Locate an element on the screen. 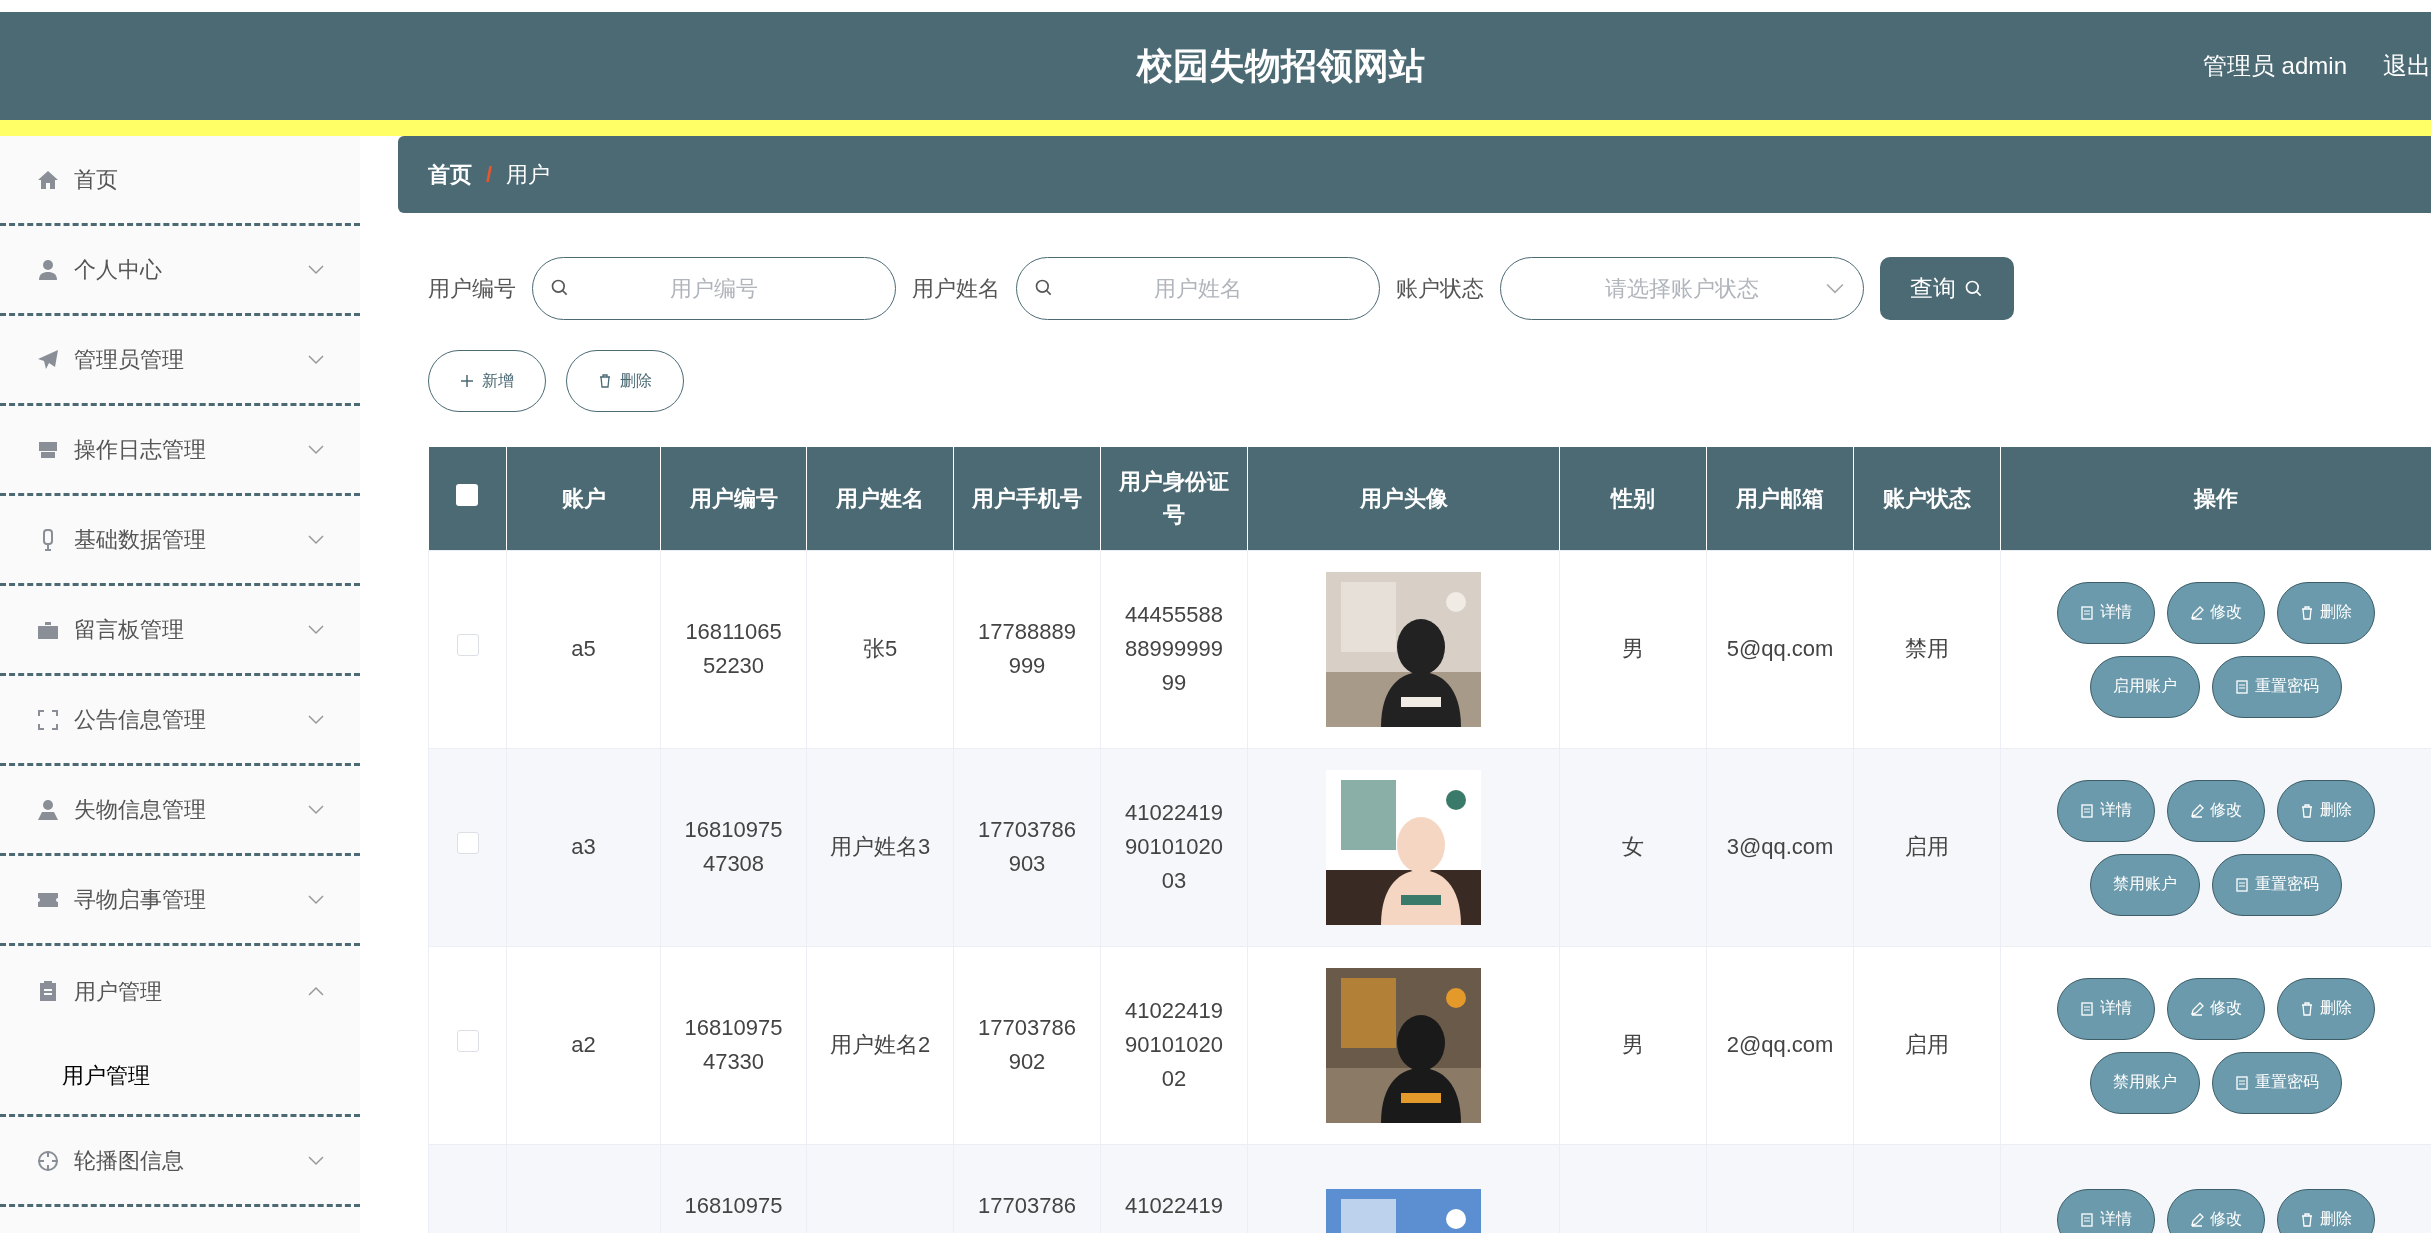 This screenshot has height=1233, width=2431. filter-label: 用户编号 is located at coordinates (472, 289).